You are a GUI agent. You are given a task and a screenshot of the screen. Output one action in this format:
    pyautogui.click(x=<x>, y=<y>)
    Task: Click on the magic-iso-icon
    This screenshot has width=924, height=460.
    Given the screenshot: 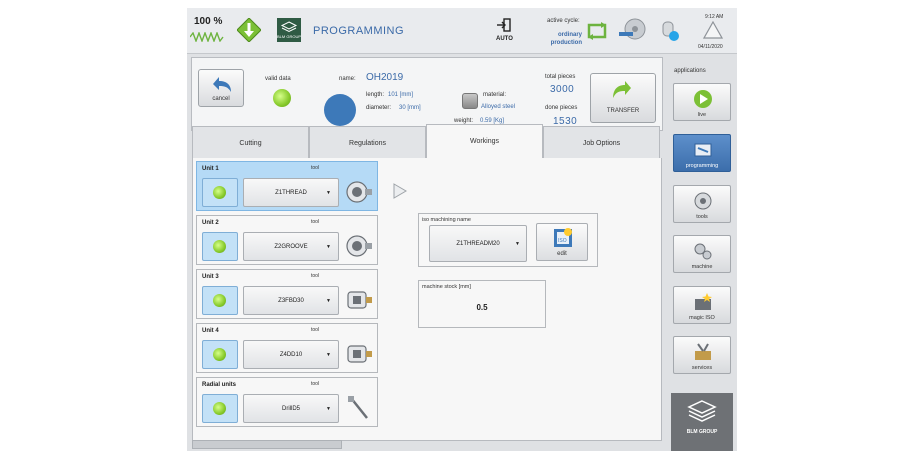 What is the action you would take?
    pyautogui.click(x=703, y=301)
    